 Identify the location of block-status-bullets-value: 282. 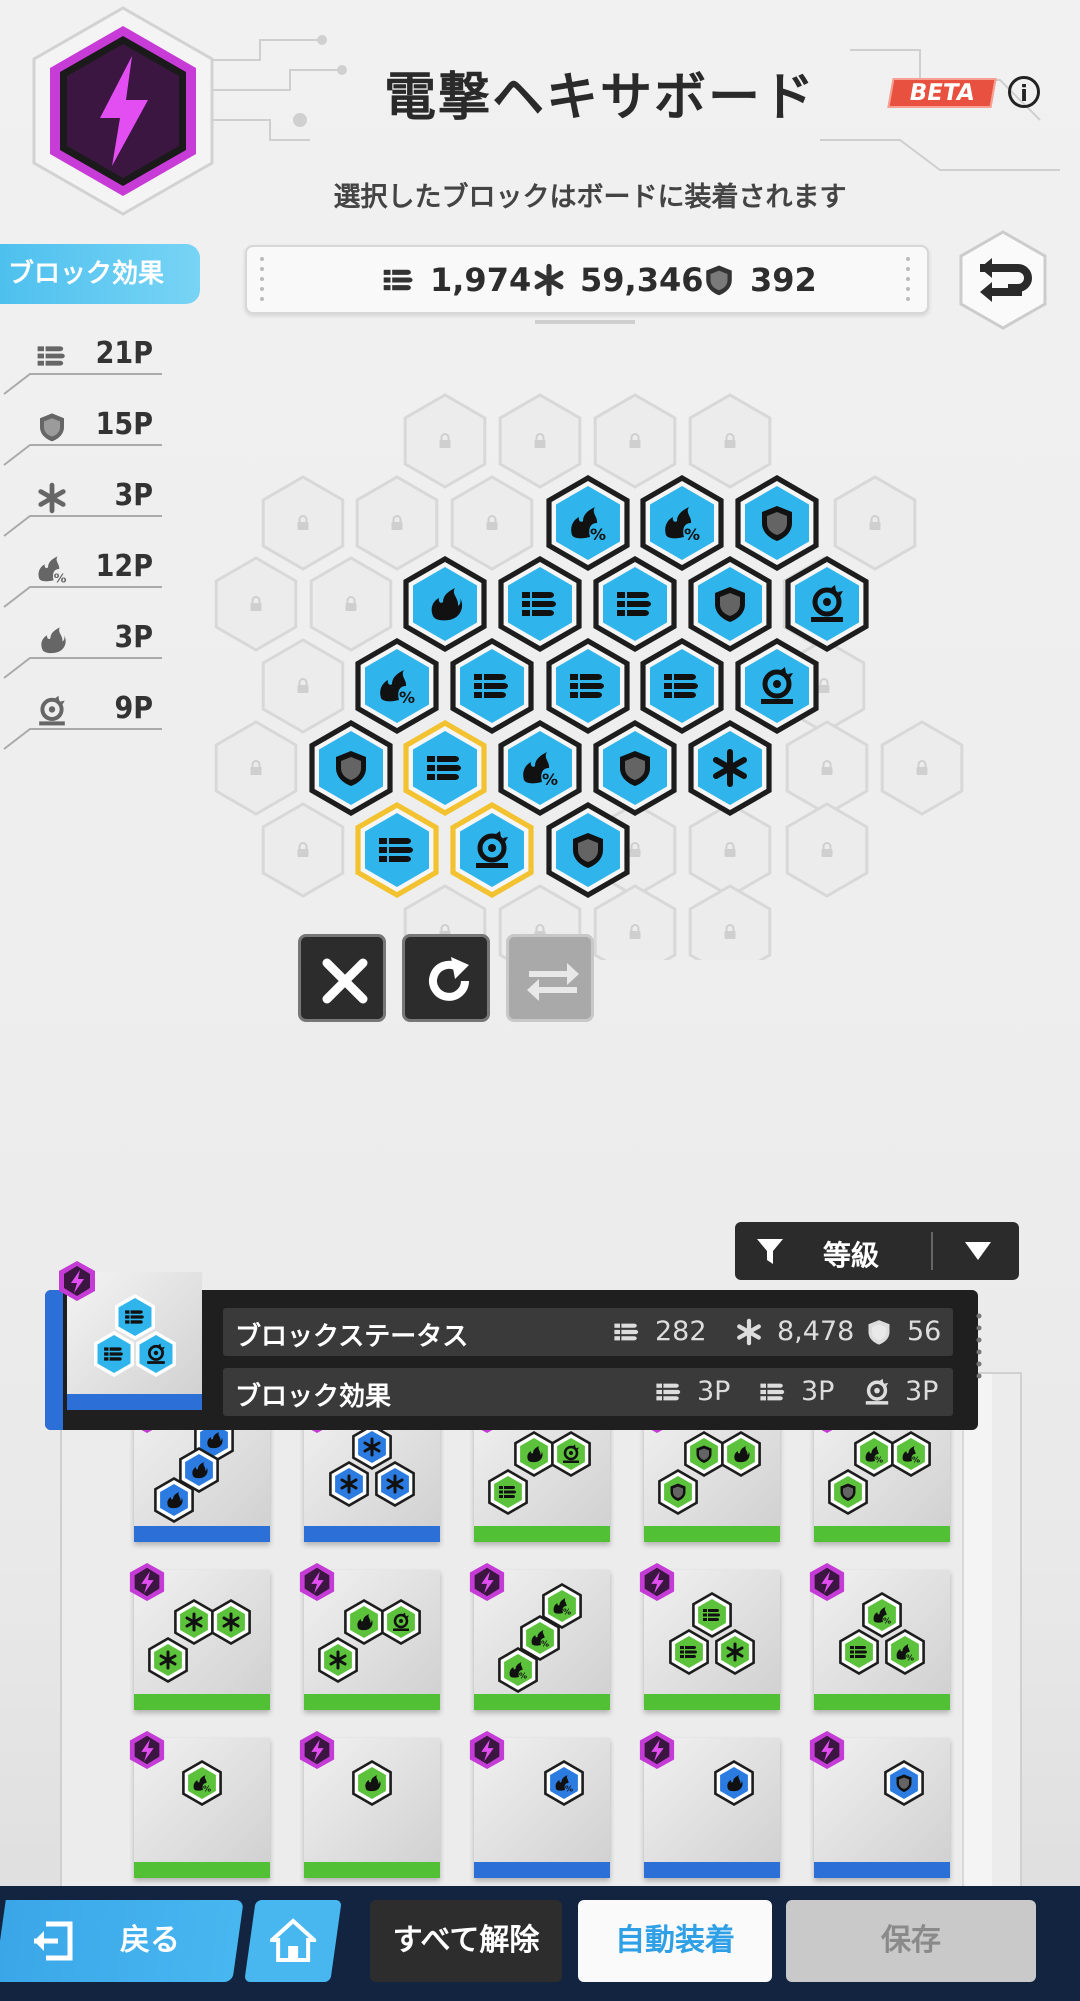
(681, 1331).